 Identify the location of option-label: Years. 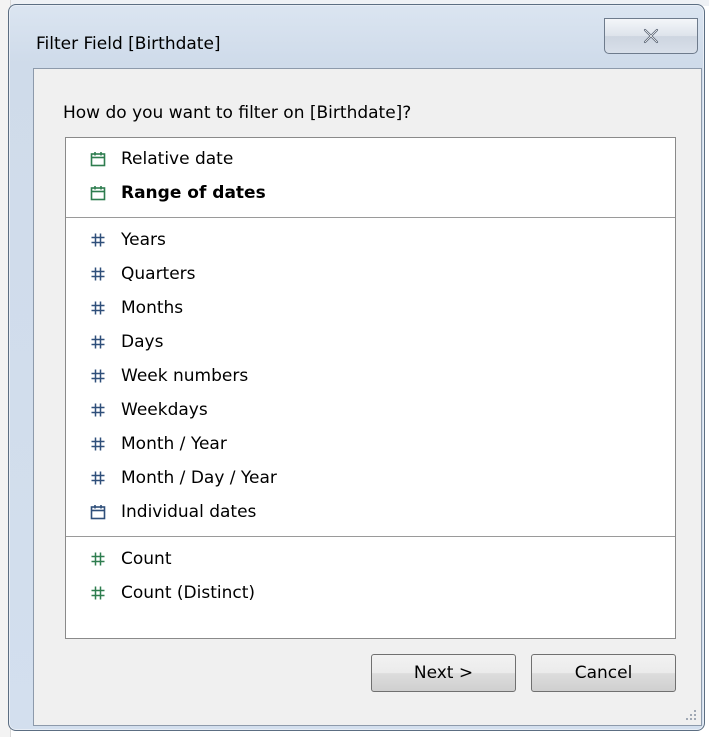
(143, 240).